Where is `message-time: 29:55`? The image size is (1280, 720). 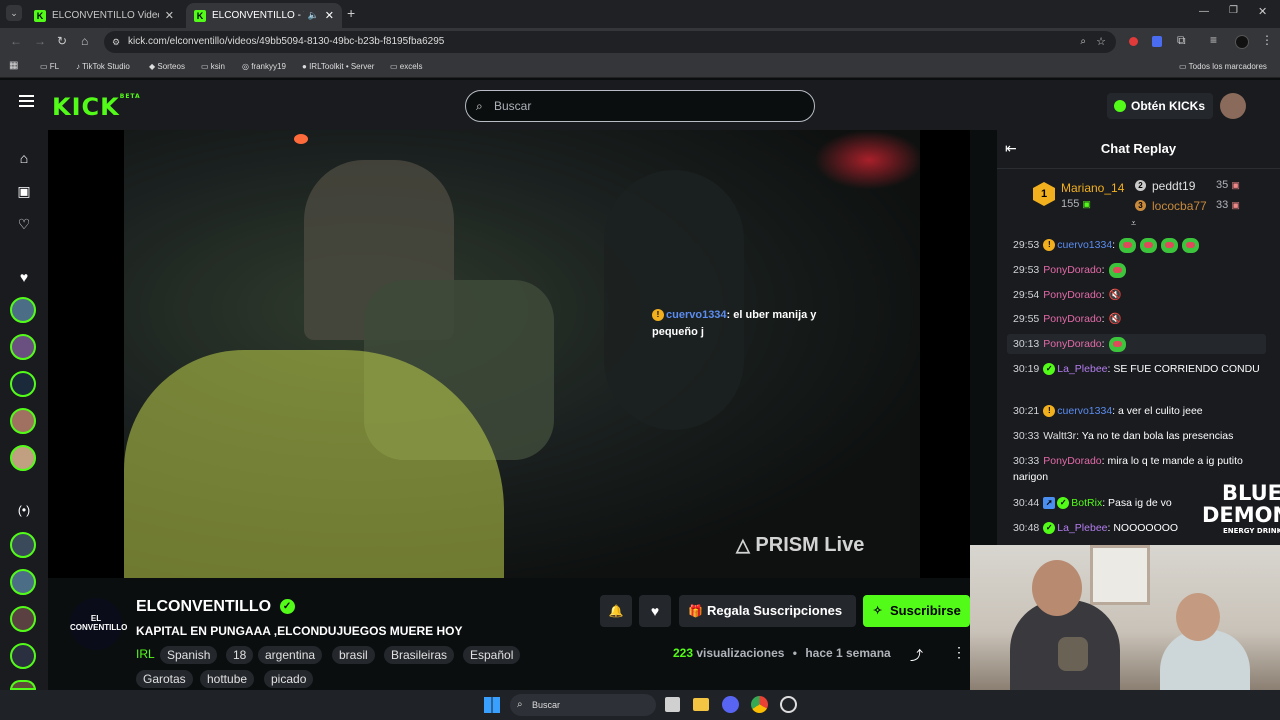
message-time: 29:55 is located at coordinates (1026, 319).